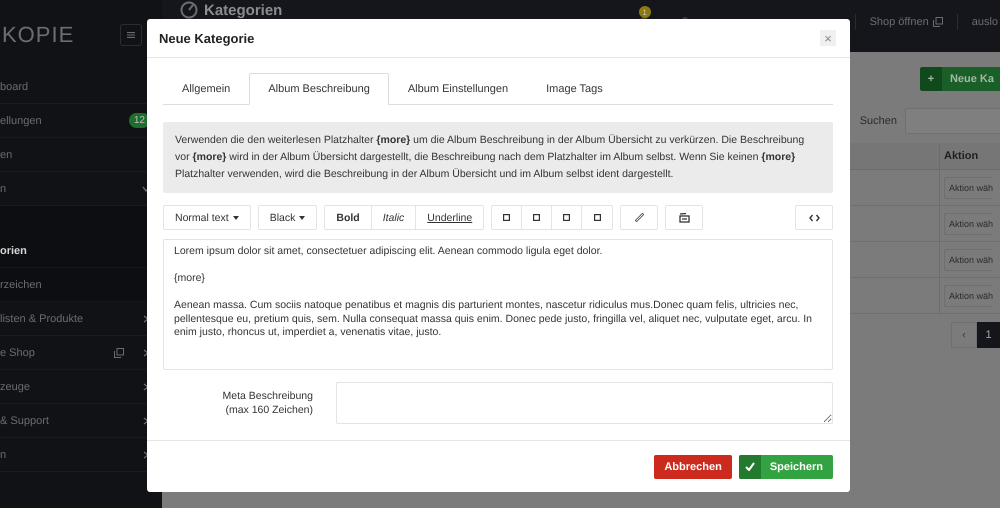  Describe the element at coordinates (267, 396) in the screenshot. I see `field-label: Meta Beschreibung` at that location.